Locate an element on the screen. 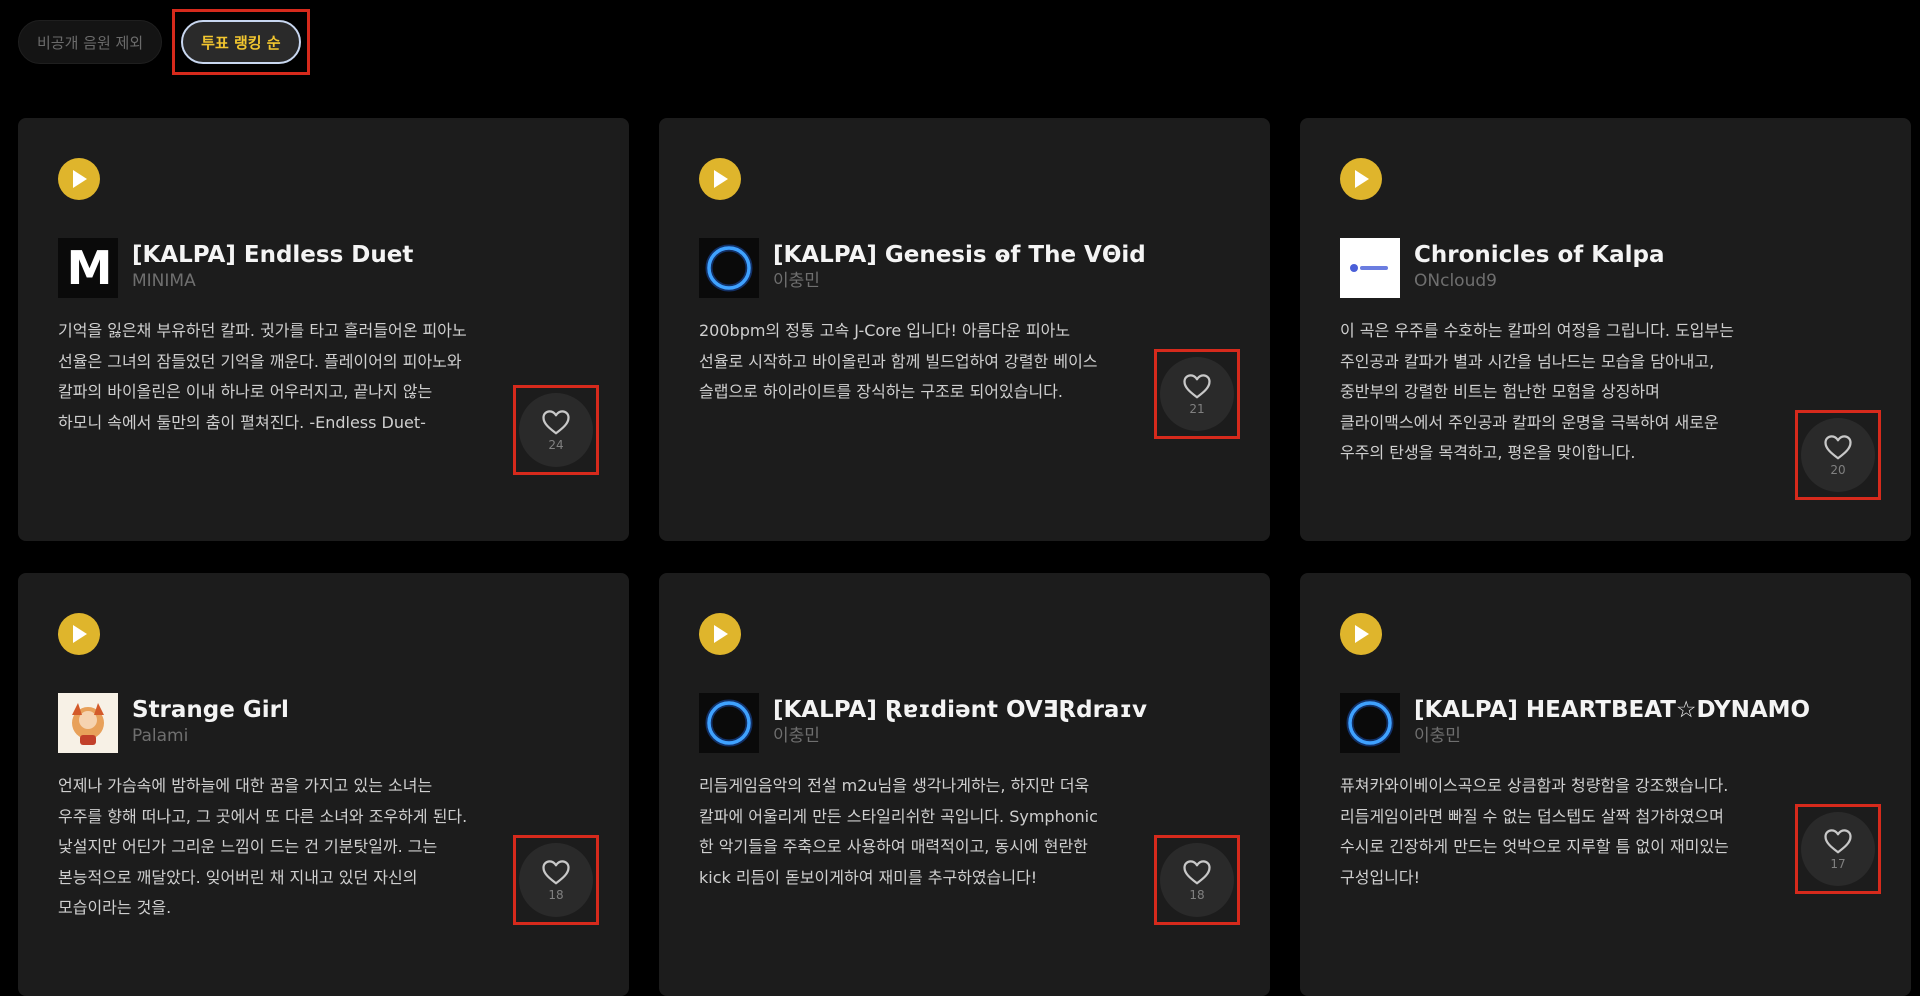 This screenshot has width=1920, height=996. filter-bar: 비공개 음원 제외 투표 랭킹 순 is located at coordinates (164, 42).